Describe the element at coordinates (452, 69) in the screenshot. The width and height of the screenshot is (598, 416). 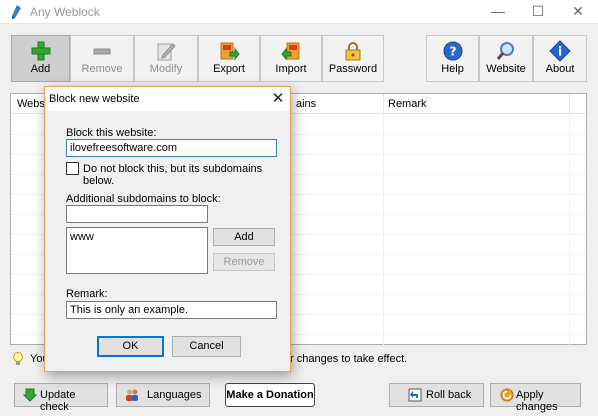
I see `help-label: Help` at that location.